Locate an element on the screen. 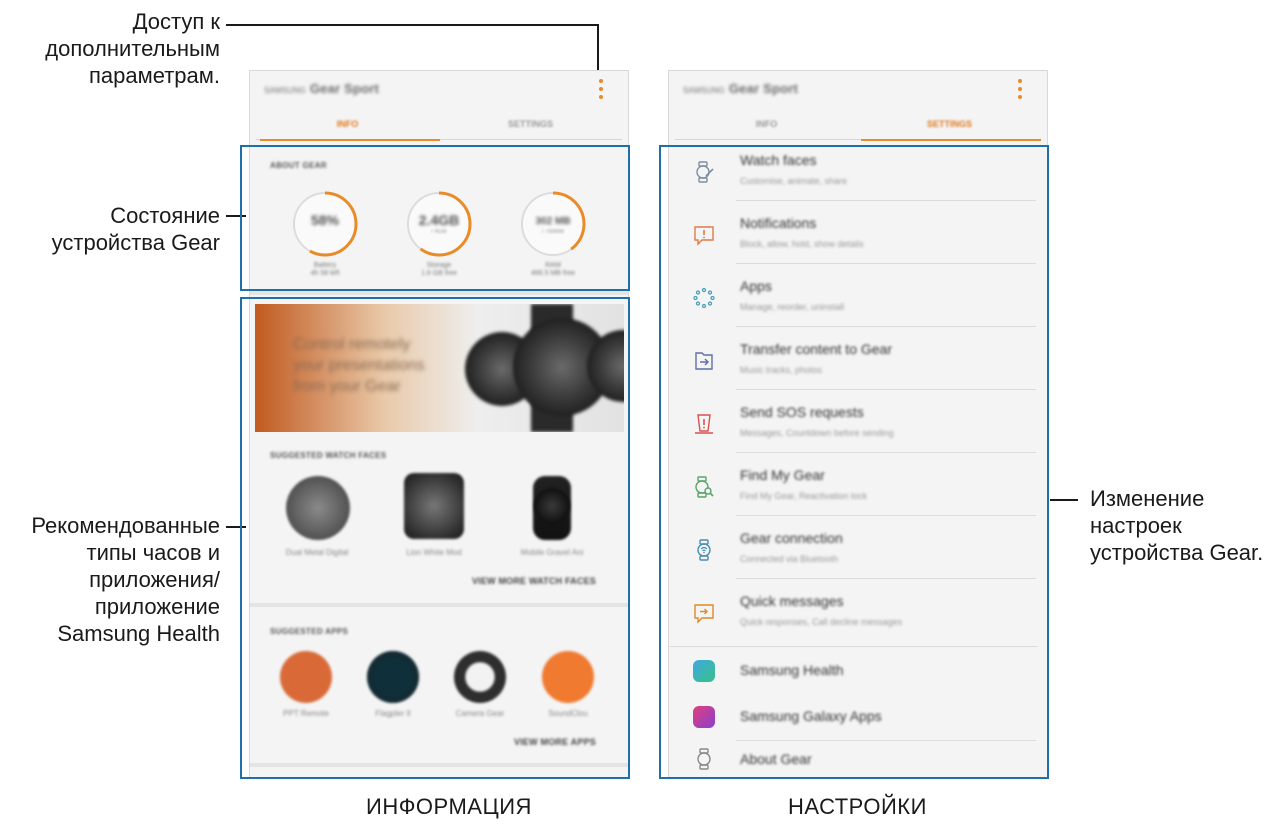 This screenshot has width=1279, height=830. callout-change-settings: Изменение настроек устройства Gear. is located at coordinates (1177, 525).